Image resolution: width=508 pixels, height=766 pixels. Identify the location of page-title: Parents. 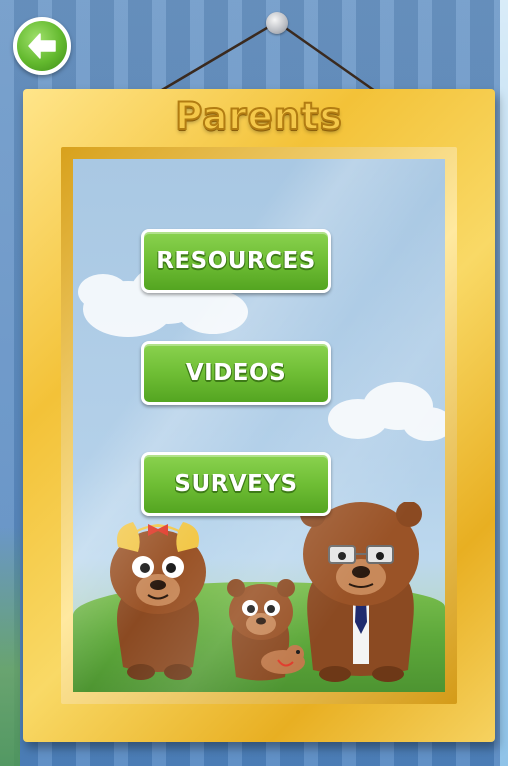
(258, 116).